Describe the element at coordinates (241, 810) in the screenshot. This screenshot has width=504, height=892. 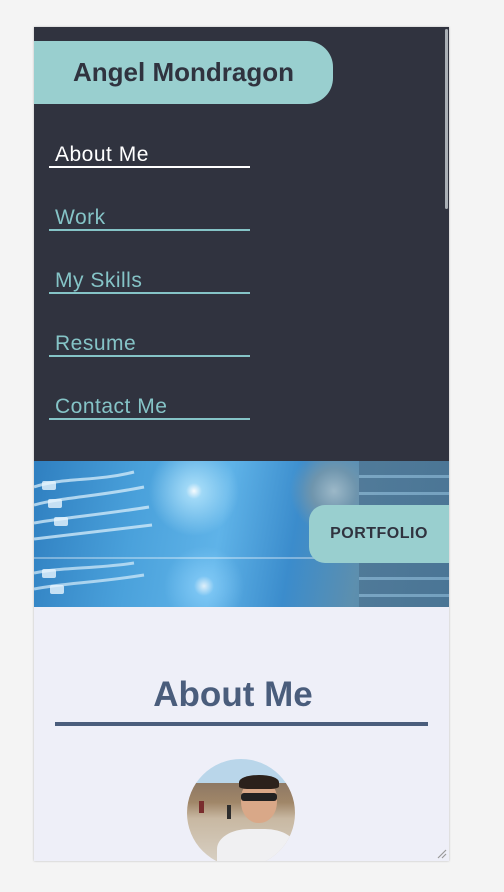
I see `profile-photo` at that location.